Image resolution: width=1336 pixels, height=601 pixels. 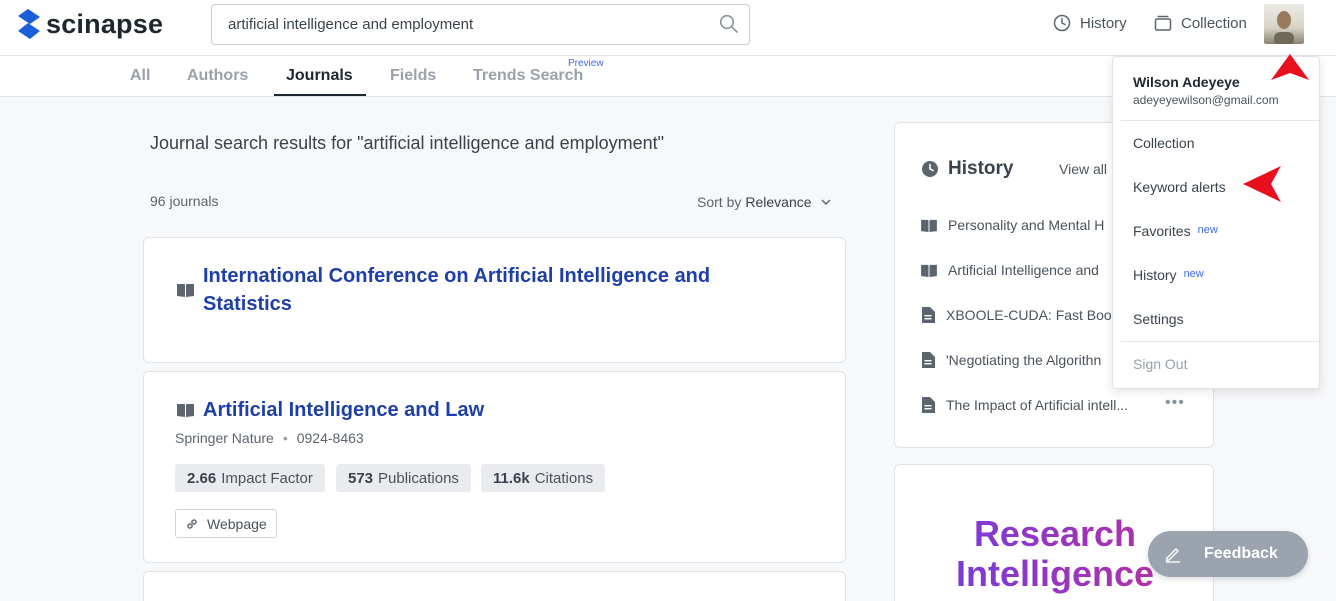 I want to click on impact-factor-label: Impact Factor, so click(x=267, y=478).